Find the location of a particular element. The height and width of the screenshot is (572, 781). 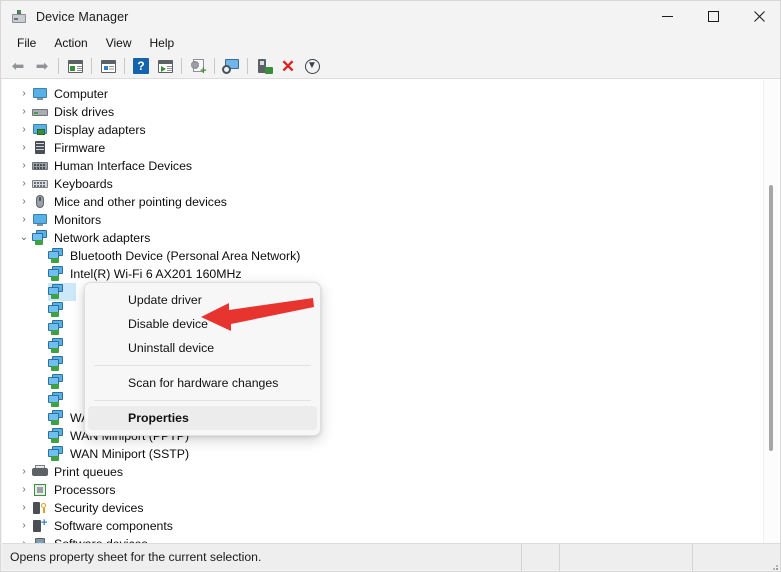

tree-item: Intel(R) Wi-Fi 6 AX201 160MHz is located at coordinates (381, 274).